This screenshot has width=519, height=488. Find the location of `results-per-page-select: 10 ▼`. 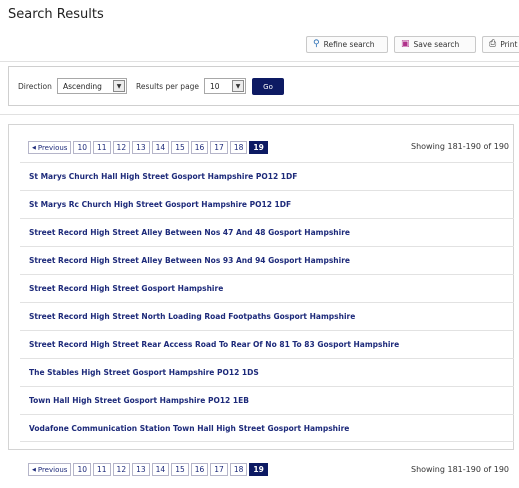

results-per-page-select: 10 ▼ is located at coordinates (225, 86).